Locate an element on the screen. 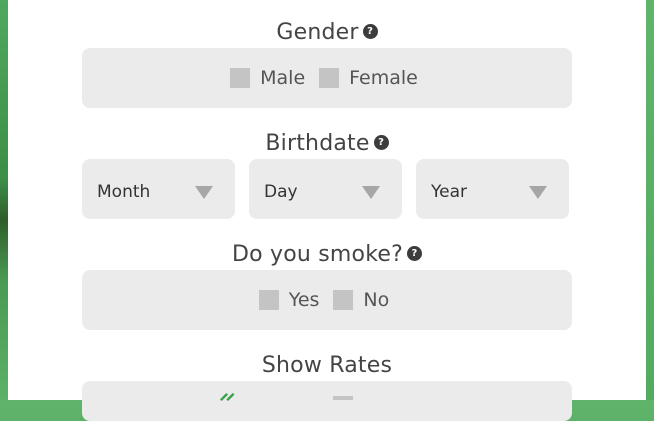 Image resolution: width=654 pixels, height=421 pixels. show-rates-title: Show Rates is located at coordinates (327, 365).